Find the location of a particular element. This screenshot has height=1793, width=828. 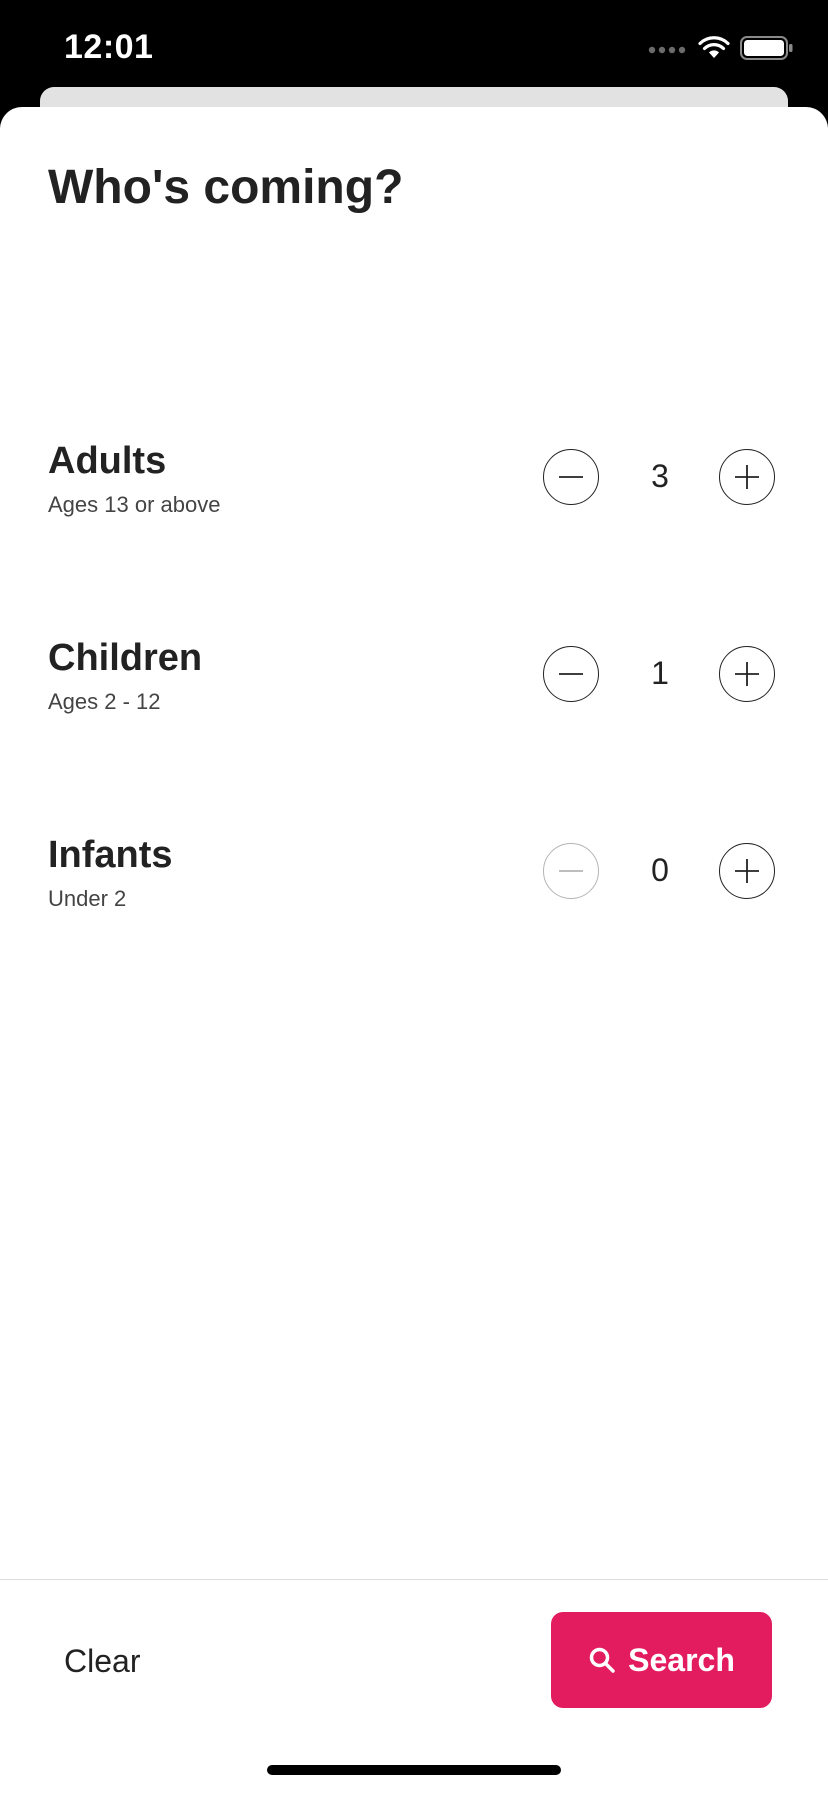

search-icon is located at coordinates (602, 1660).